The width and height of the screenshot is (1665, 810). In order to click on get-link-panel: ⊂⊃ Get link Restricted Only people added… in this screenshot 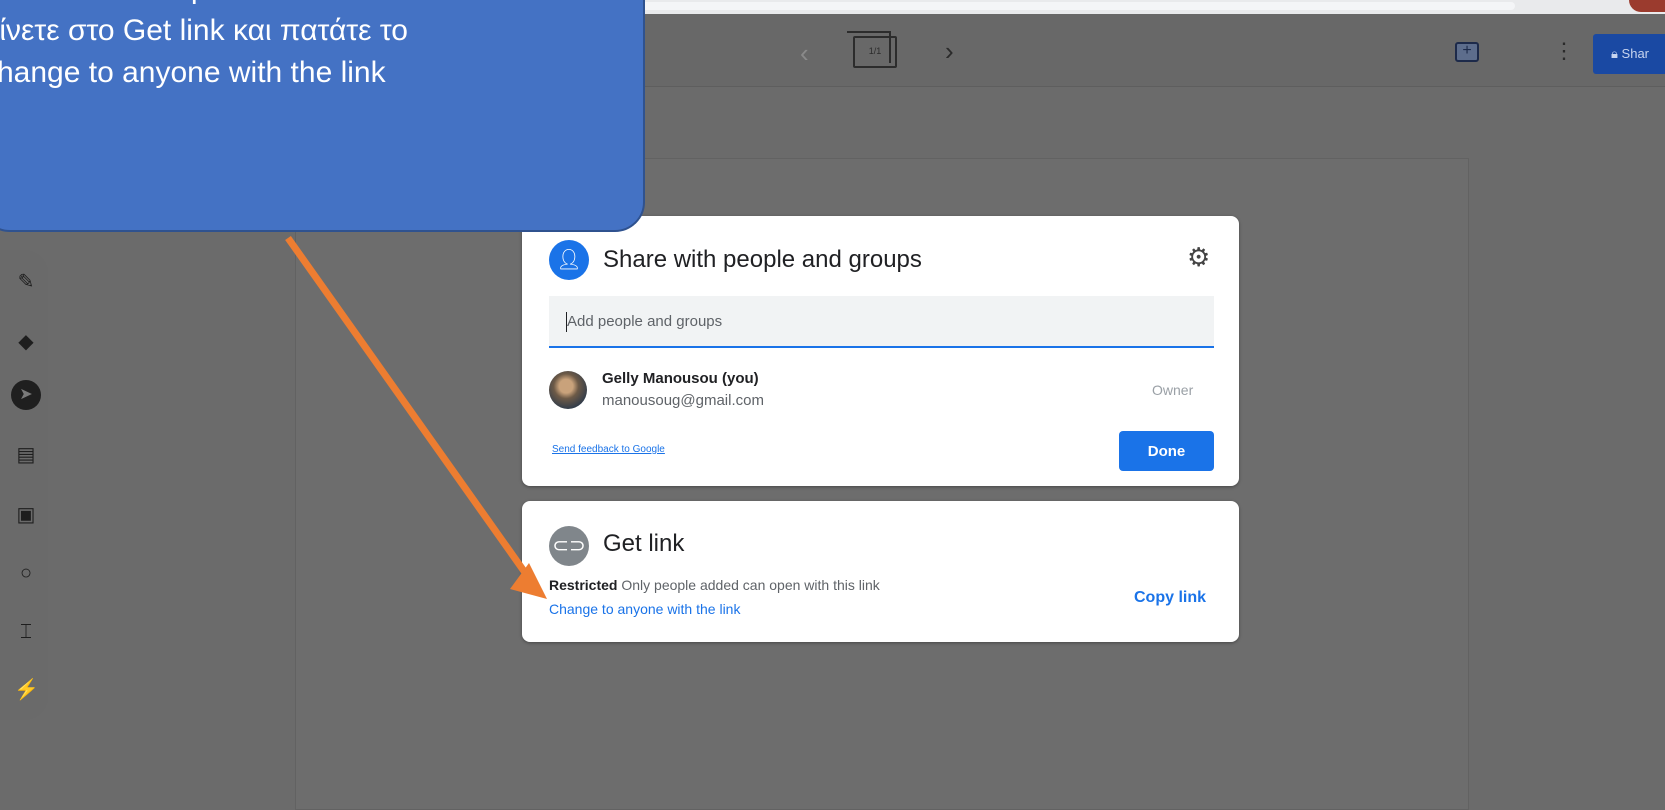, I will do `click(880, 571)`.